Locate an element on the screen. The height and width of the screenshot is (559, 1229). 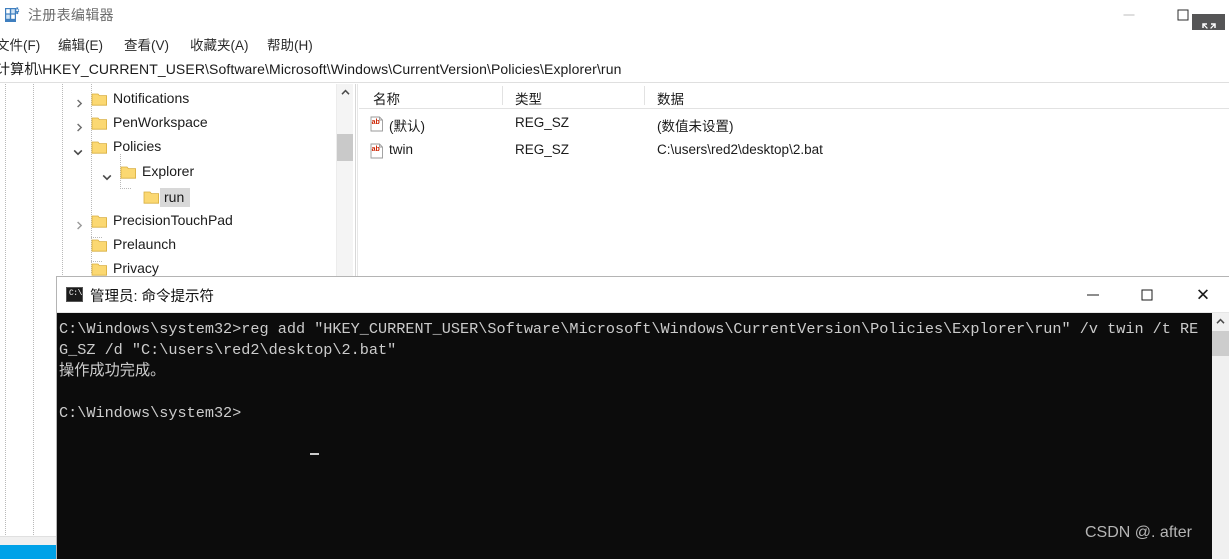
command-prompt-icon-text: C:\ is located at coordinates (75, 293).